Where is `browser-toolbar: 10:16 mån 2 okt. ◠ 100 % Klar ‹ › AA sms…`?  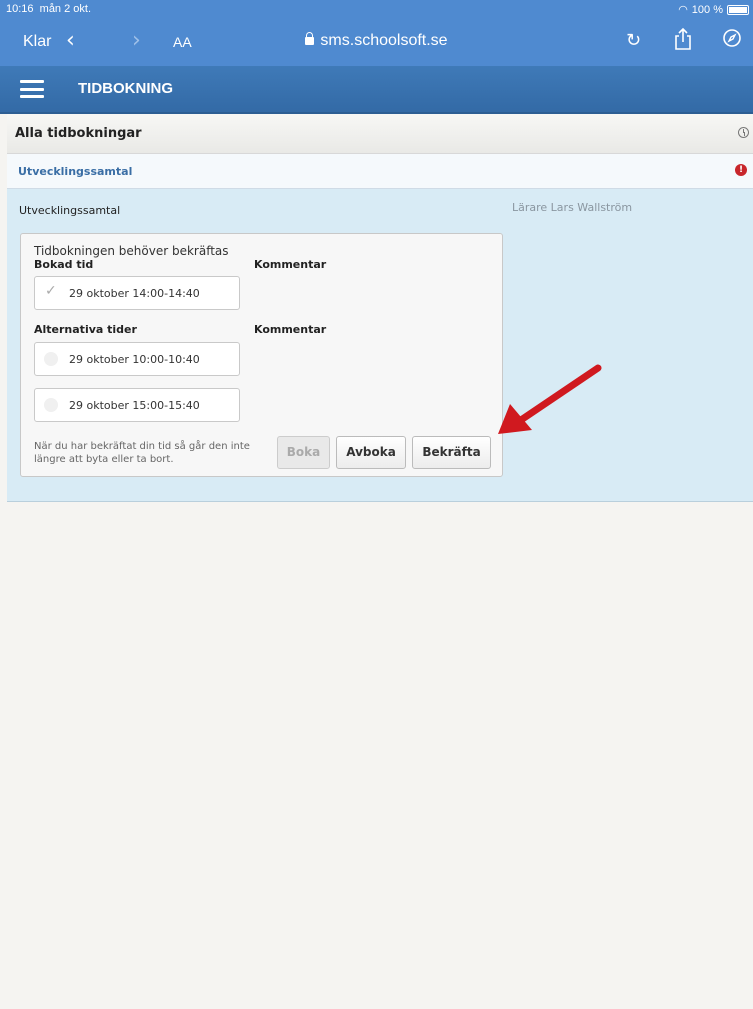 browser-toolbar: 10:16 mån 2 okt. ◠ 100 % Klar ‹ › AA sms… is located at coordinates (376, 33).